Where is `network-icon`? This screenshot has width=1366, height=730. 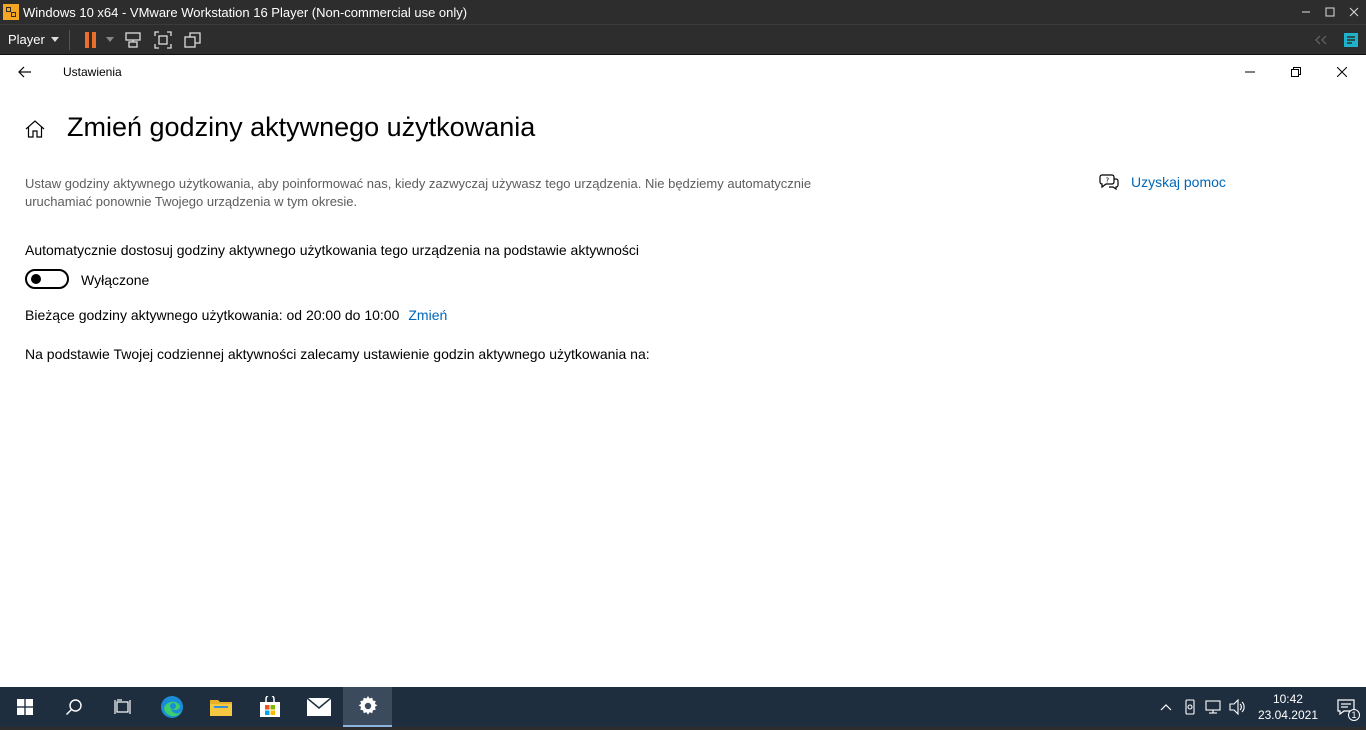 network-icon is located at coordinates (1213, 707).